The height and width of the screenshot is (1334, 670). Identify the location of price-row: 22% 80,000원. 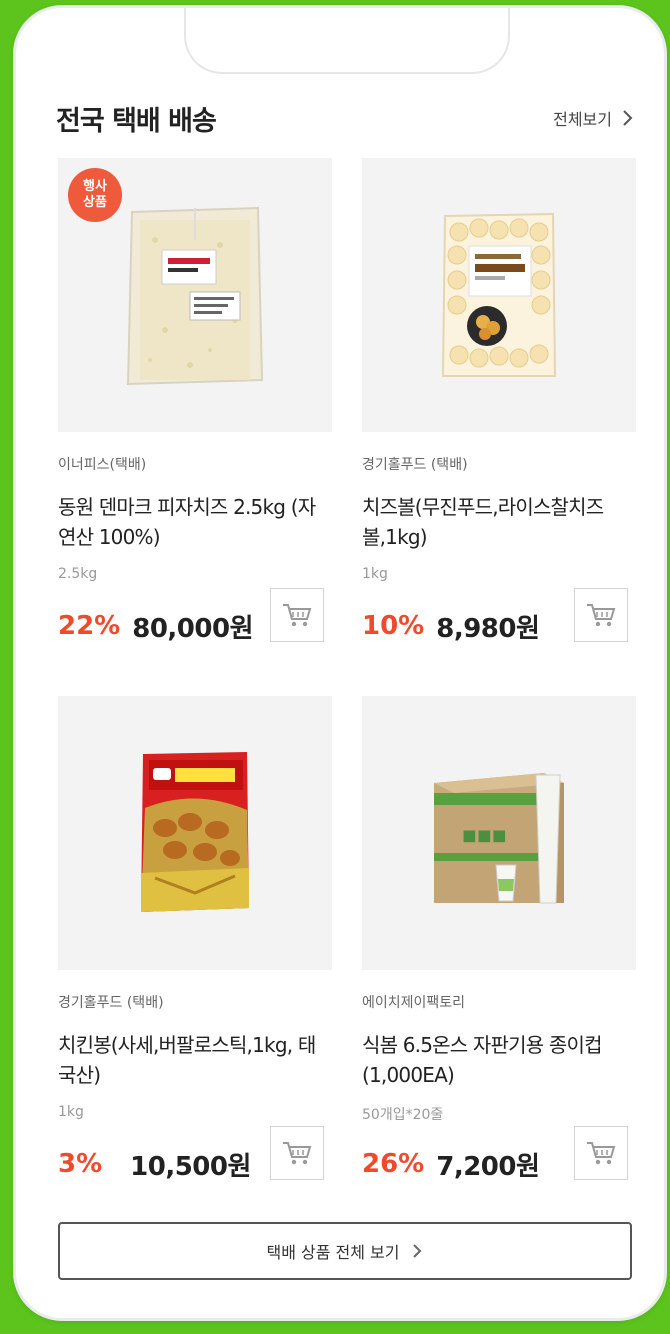
(155, 626).